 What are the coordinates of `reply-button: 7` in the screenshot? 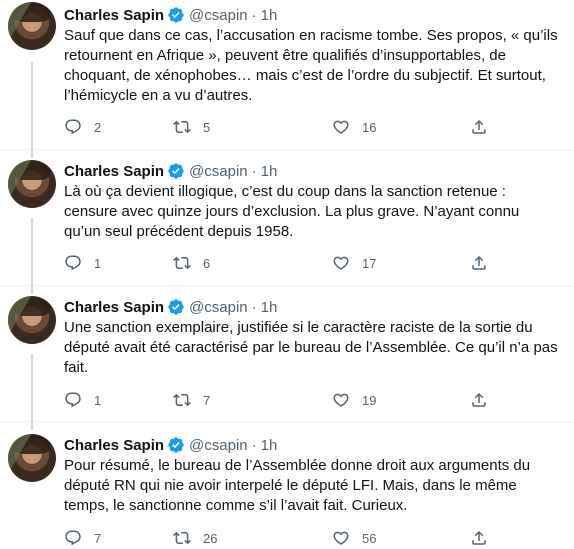 It's located at (82, 538).